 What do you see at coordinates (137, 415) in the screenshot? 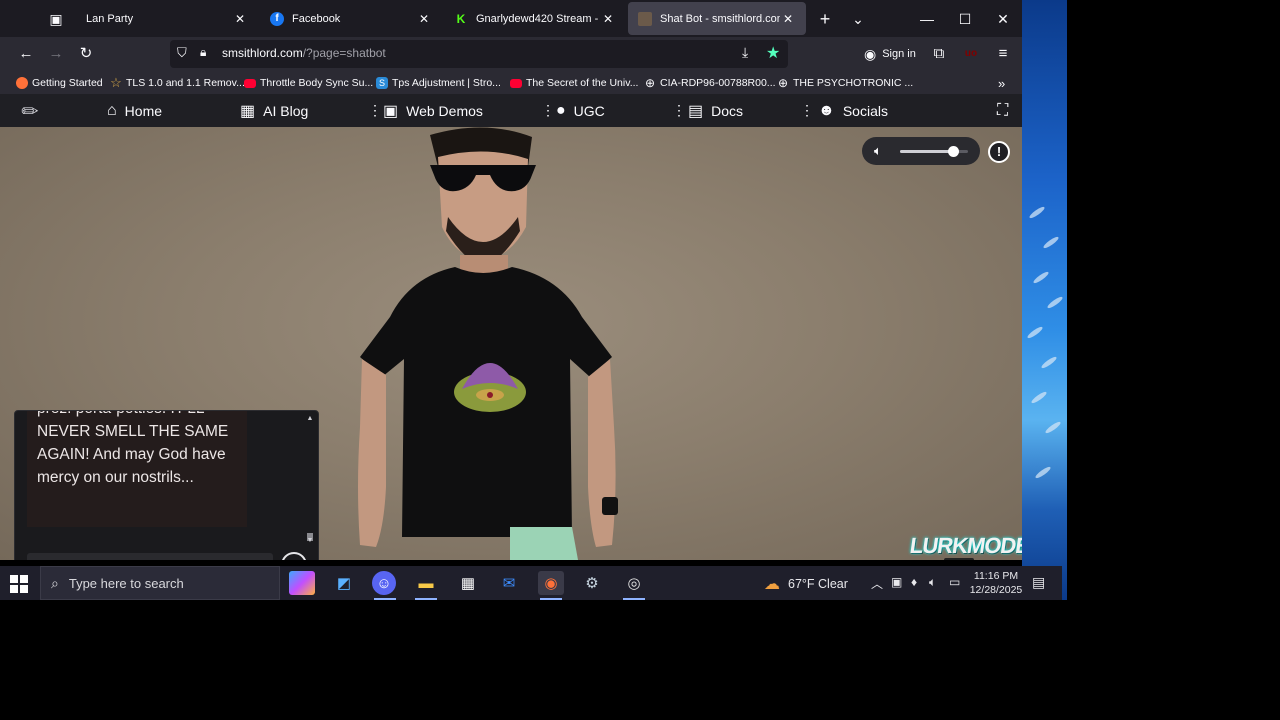
I see `chat-message-partial-line: prez. porta-potties. IT'LL` at bounding box center [137, 415].